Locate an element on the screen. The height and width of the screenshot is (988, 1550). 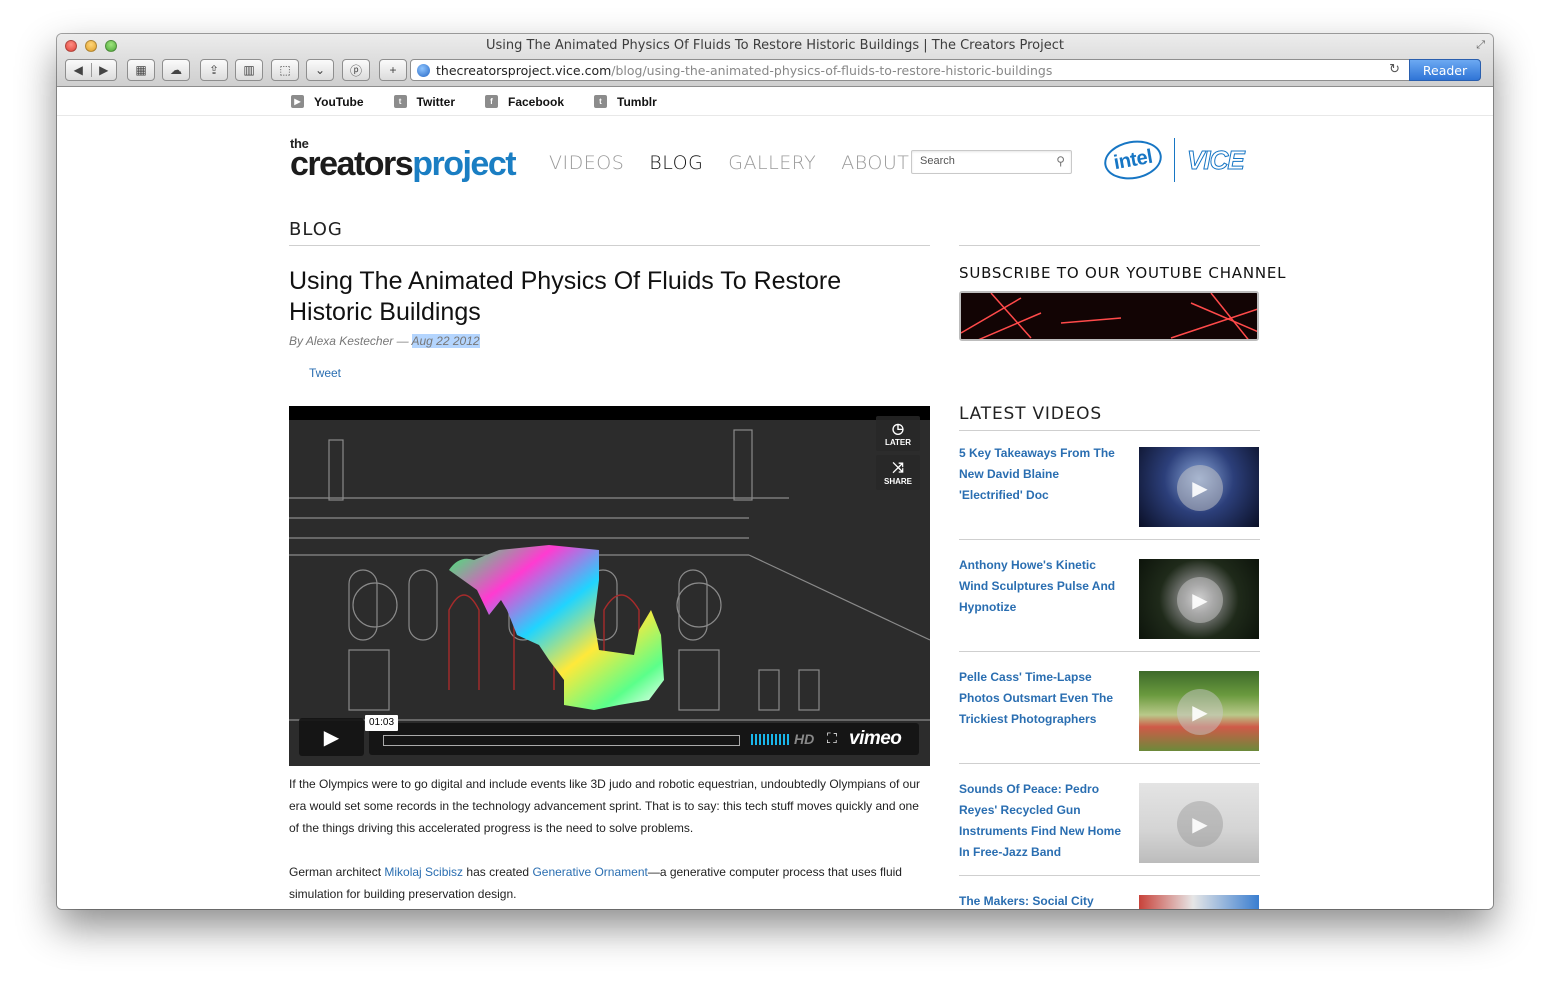
latest-videos-heading: LATEST VIDEOS is located at coordinates (1030, 414).